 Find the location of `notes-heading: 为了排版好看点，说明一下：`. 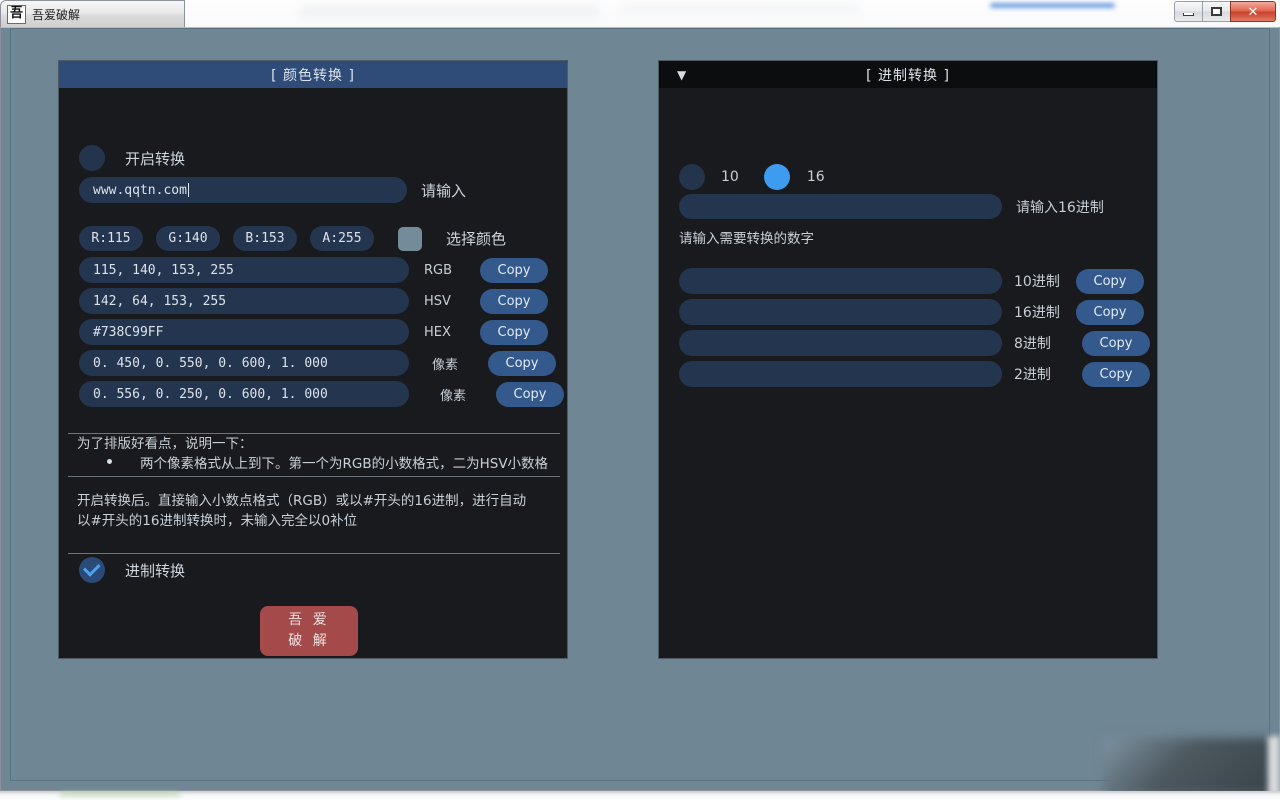

notes-heading: 为了排版好看点，说明一下： is located at coordinates (165, 444).